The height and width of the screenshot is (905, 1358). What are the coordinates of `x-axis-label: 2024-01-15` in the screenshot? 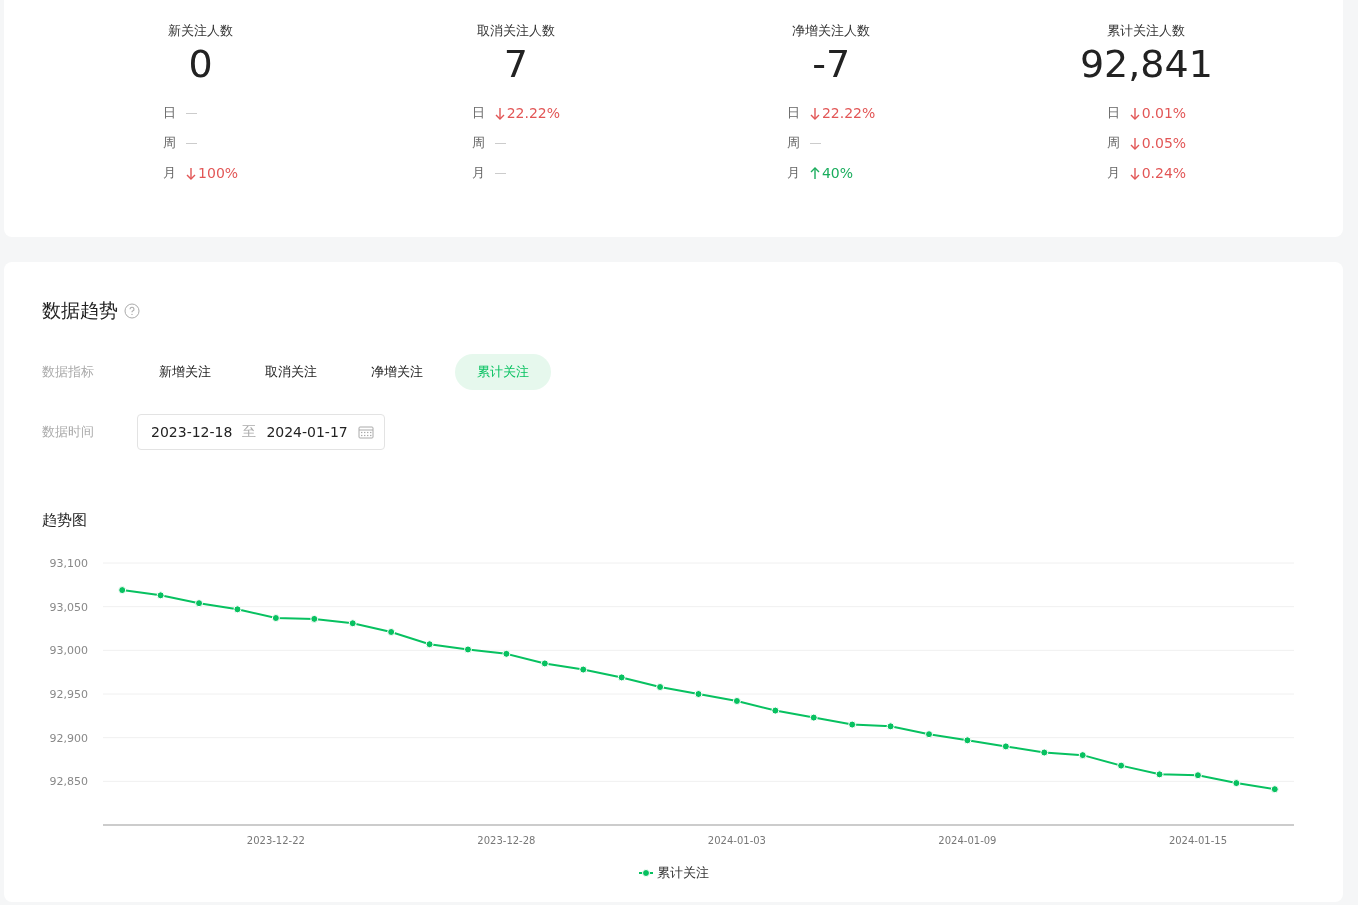 It's located at (1197, 840).